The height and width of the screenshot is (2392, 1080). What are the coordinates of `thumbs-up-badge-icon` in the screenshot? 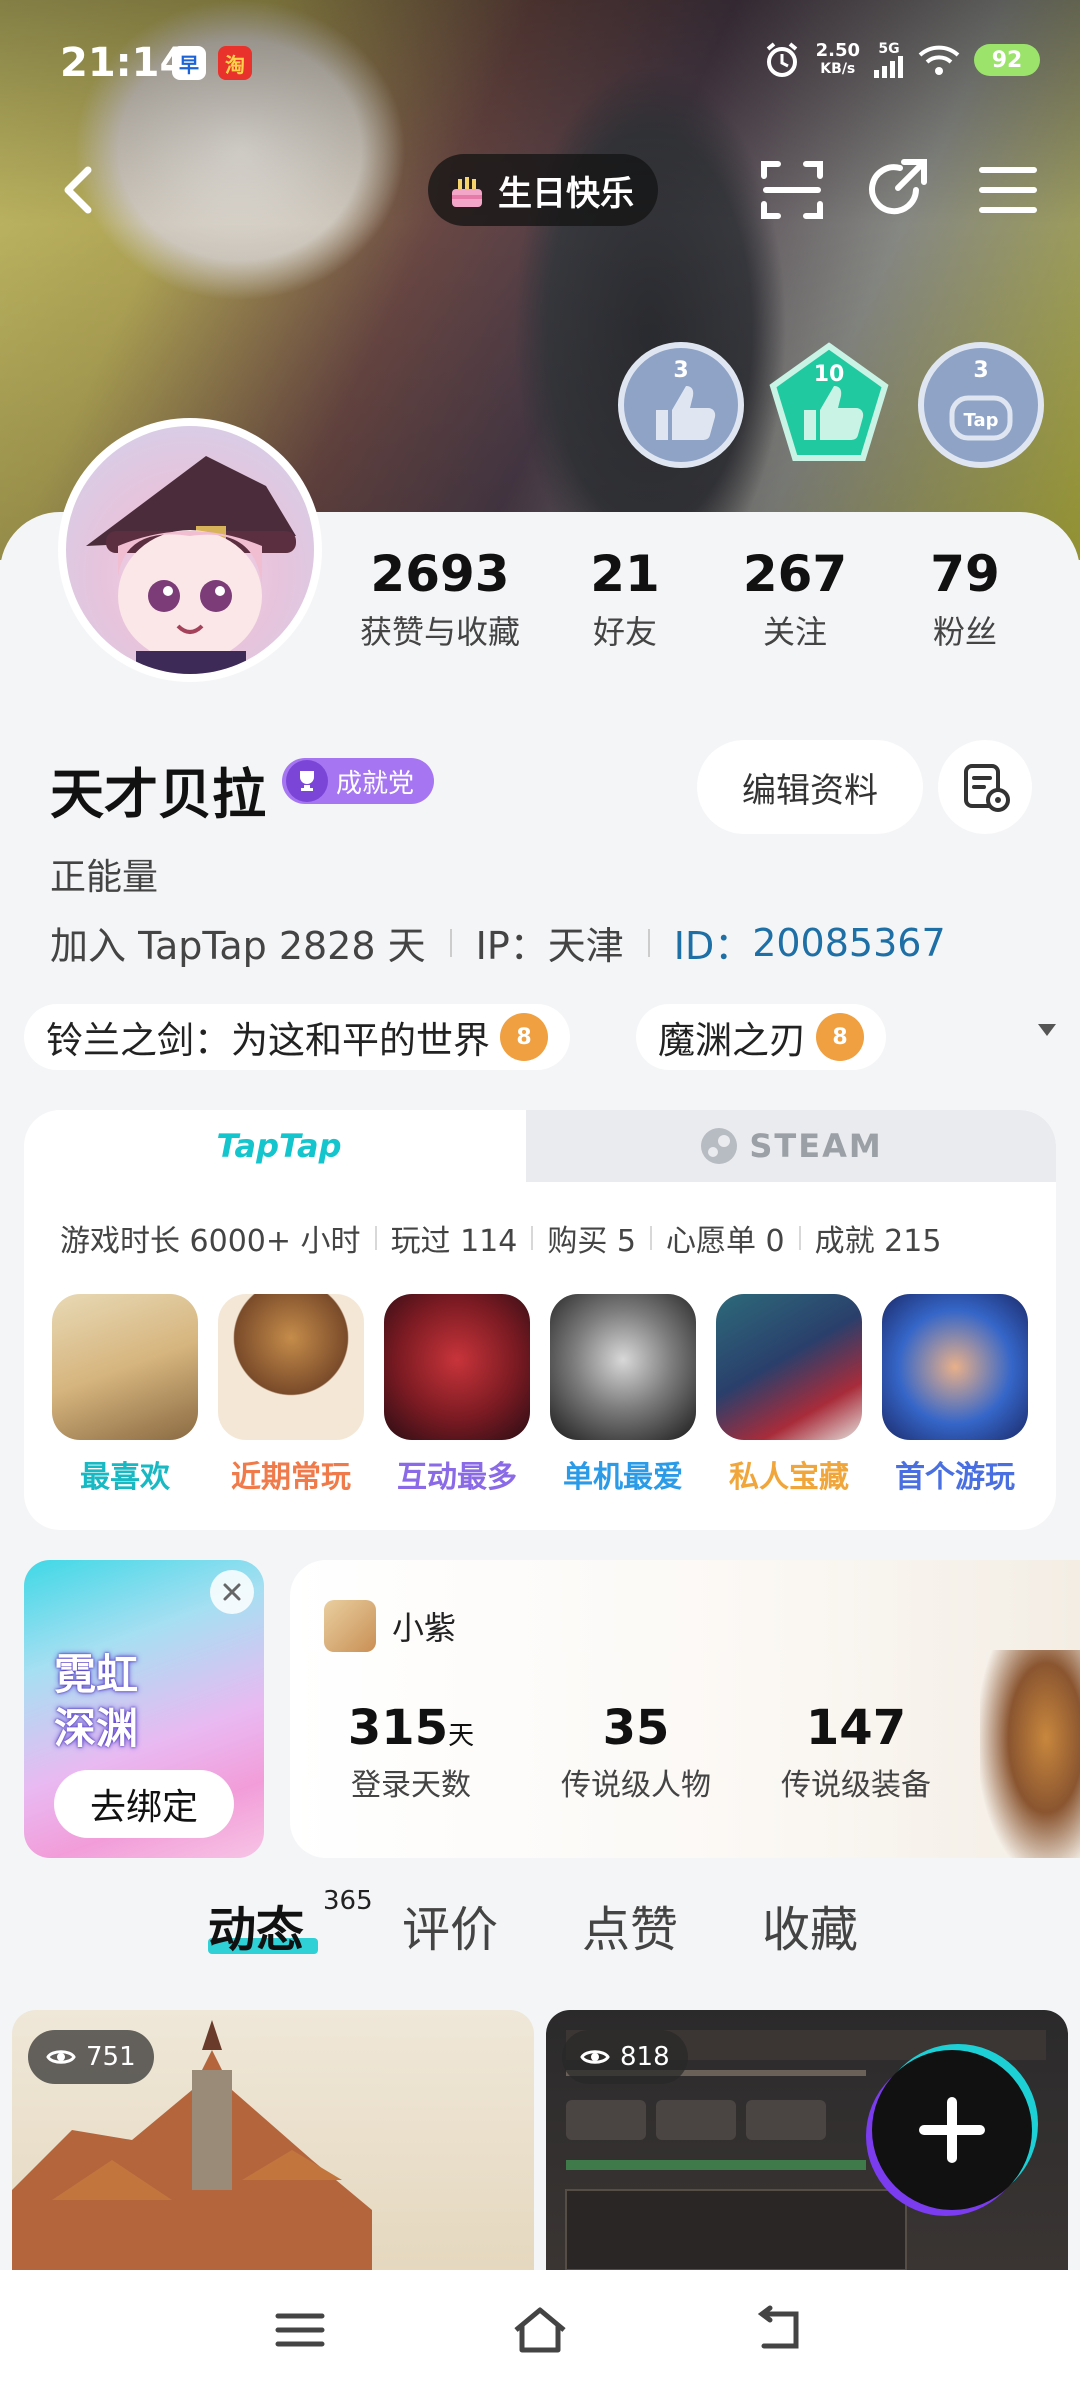 It's located at (829, 401).